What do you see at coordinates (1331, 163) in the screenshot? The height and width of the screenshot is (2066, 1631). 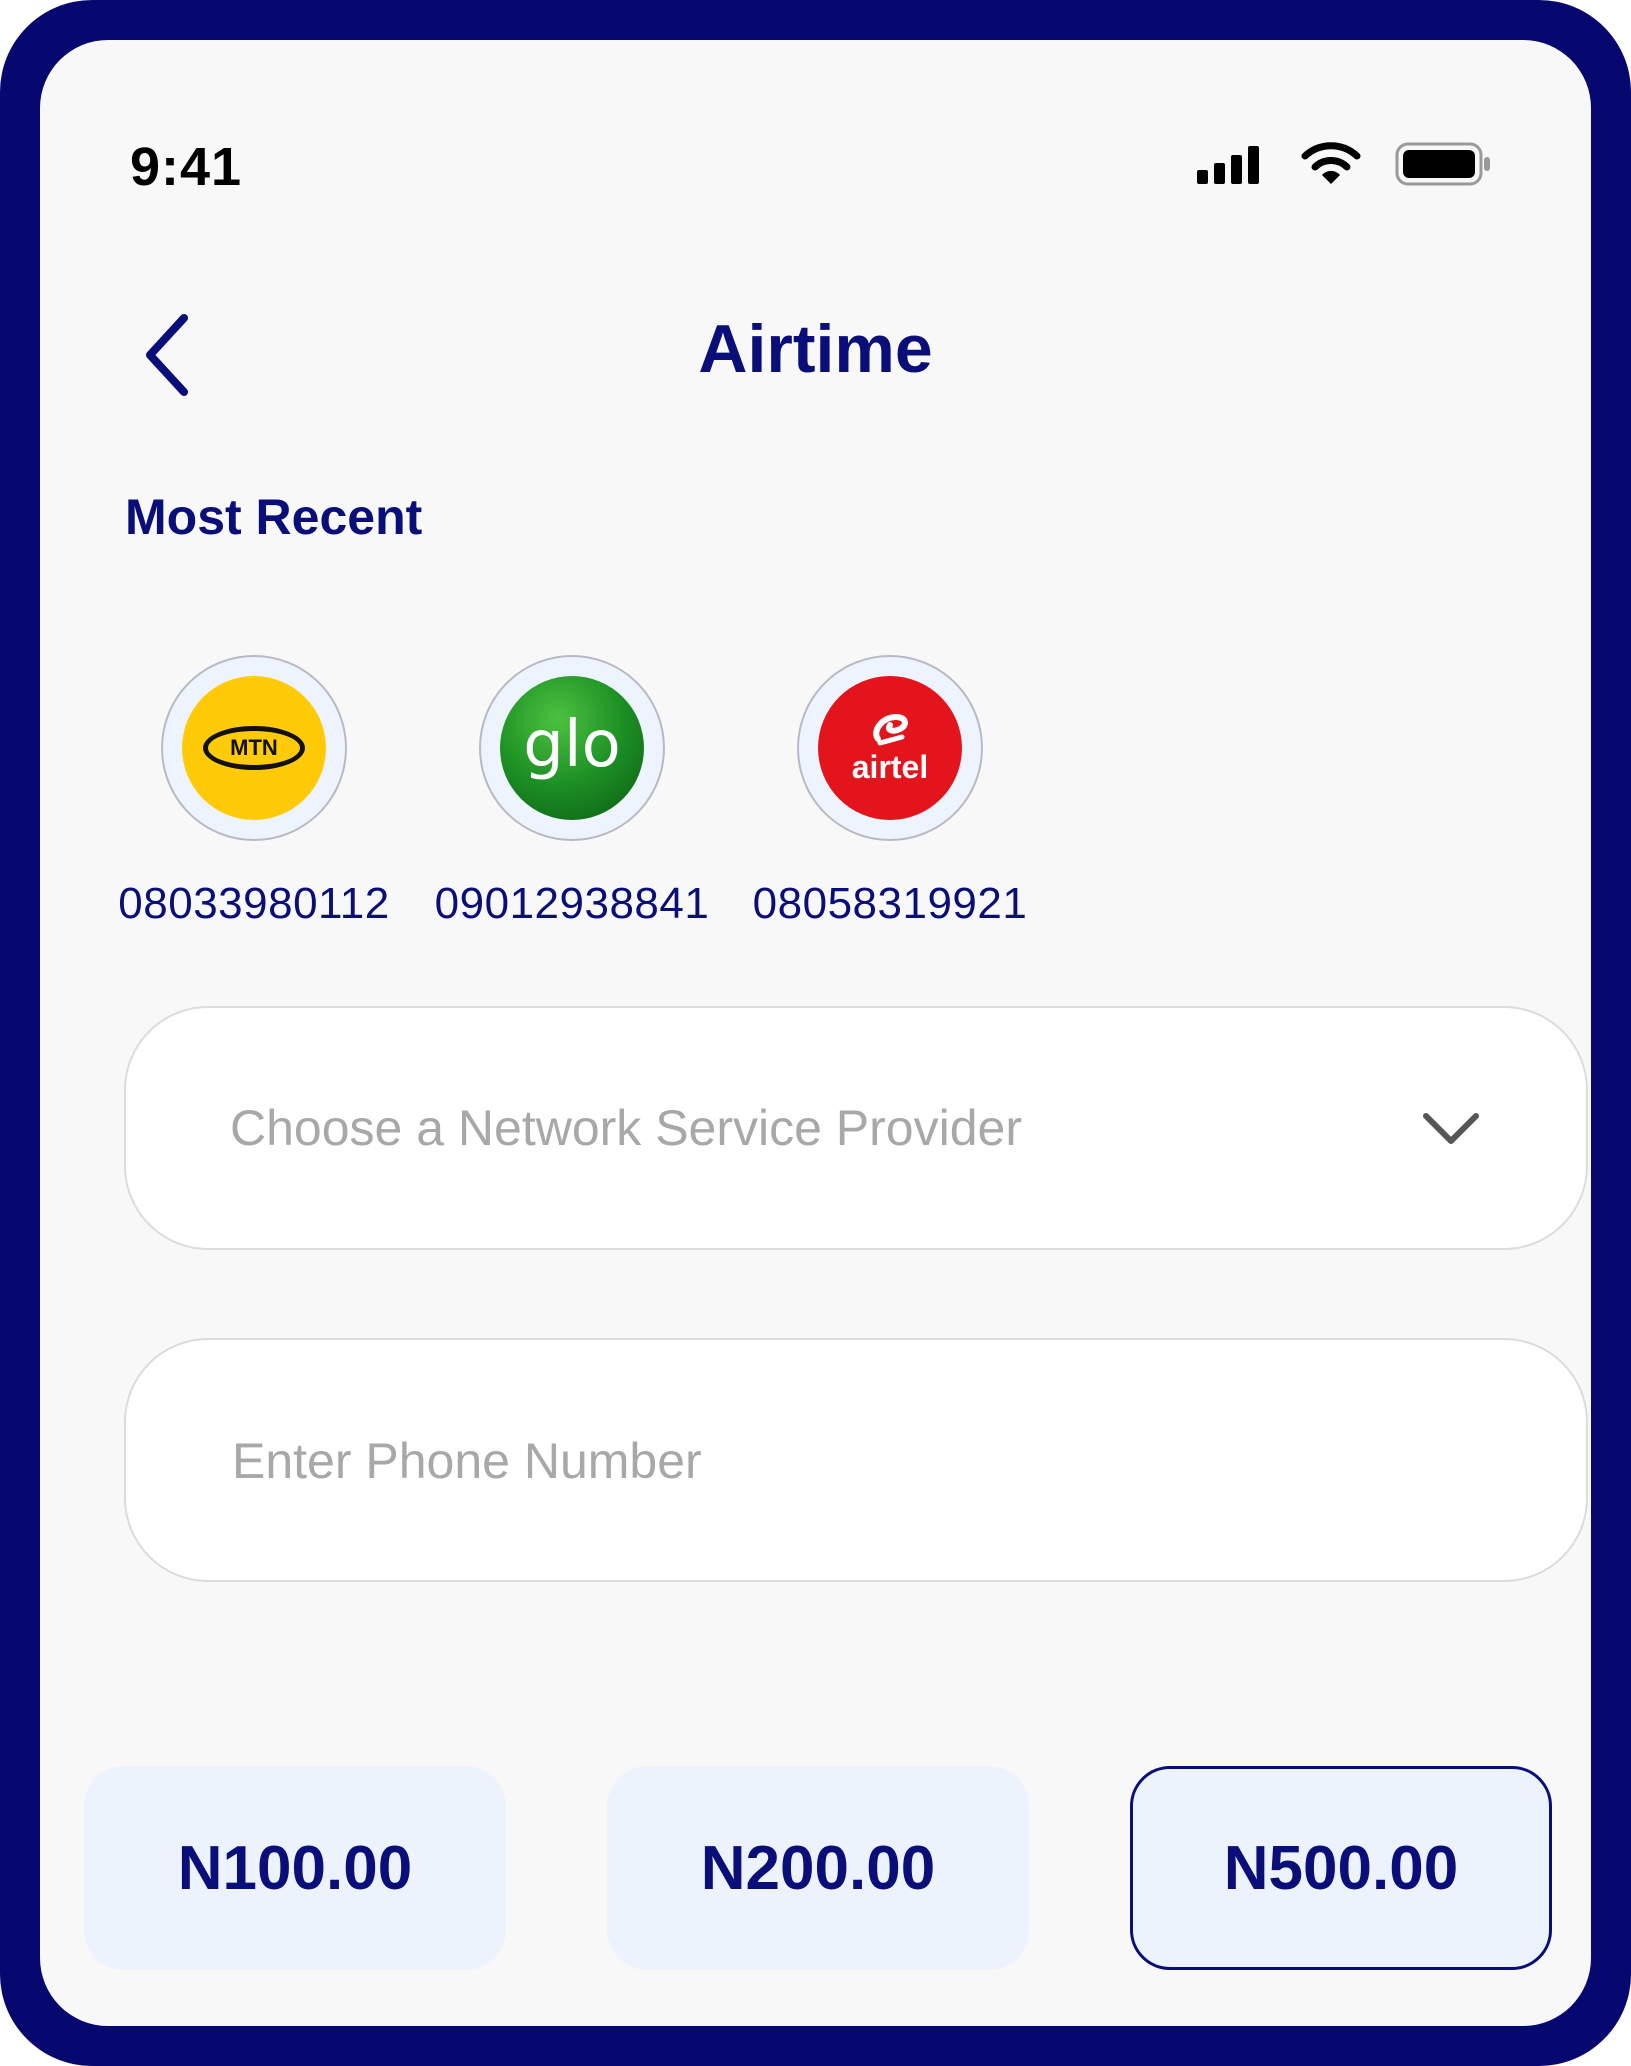 I see `wifi-icon` at bounding box center [1331, 163].